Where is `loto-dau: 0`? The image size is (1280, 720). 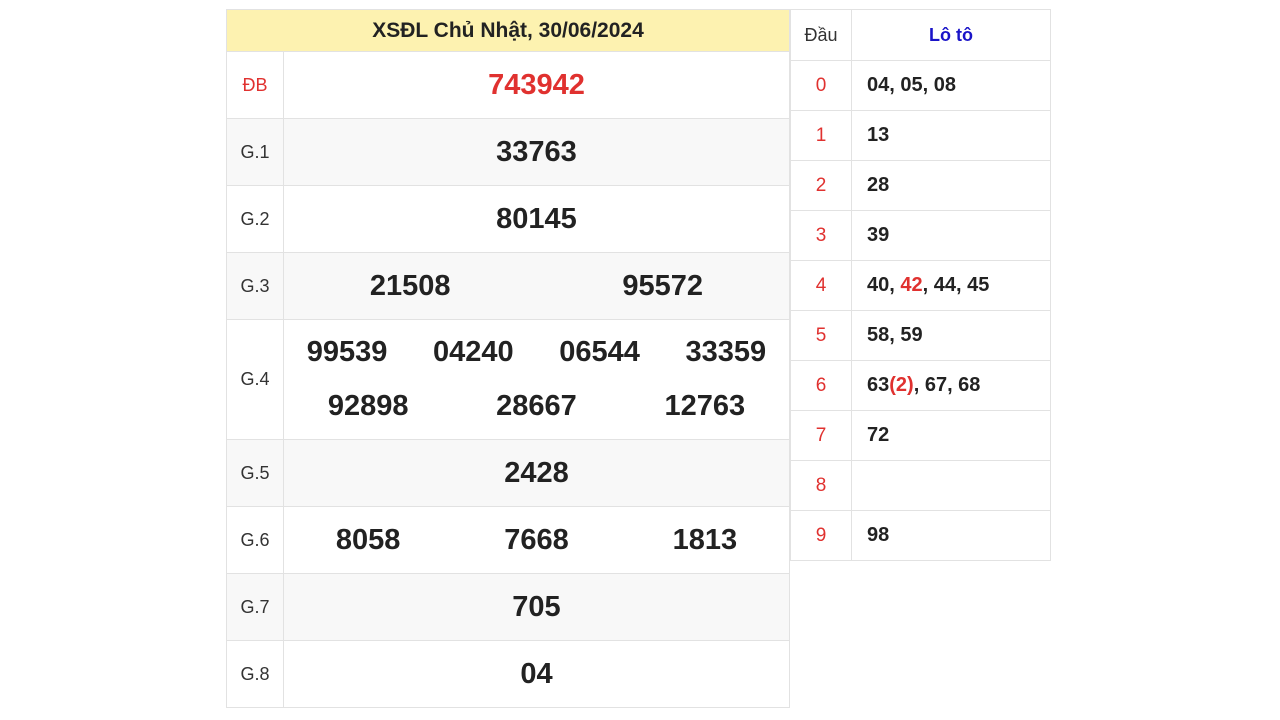
loto-dau: 0 is located at coordinates (821, 85).